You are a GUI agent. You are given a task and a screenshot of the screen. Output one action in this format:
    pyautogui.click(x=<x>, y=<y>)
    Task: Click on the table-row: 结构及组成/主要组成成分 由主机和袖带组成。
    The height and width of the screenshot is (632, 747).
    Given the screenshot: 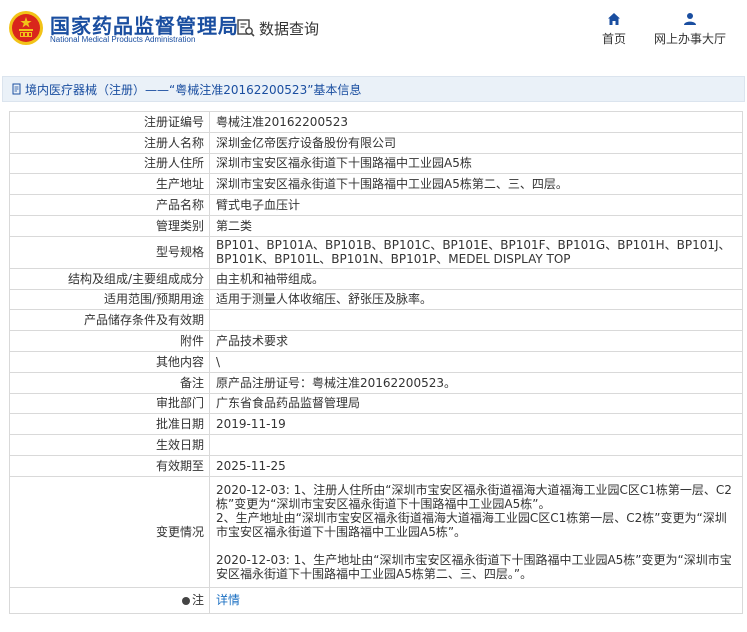 What is the action you would take?
    pyautogui.click(x=376, y=278)
    